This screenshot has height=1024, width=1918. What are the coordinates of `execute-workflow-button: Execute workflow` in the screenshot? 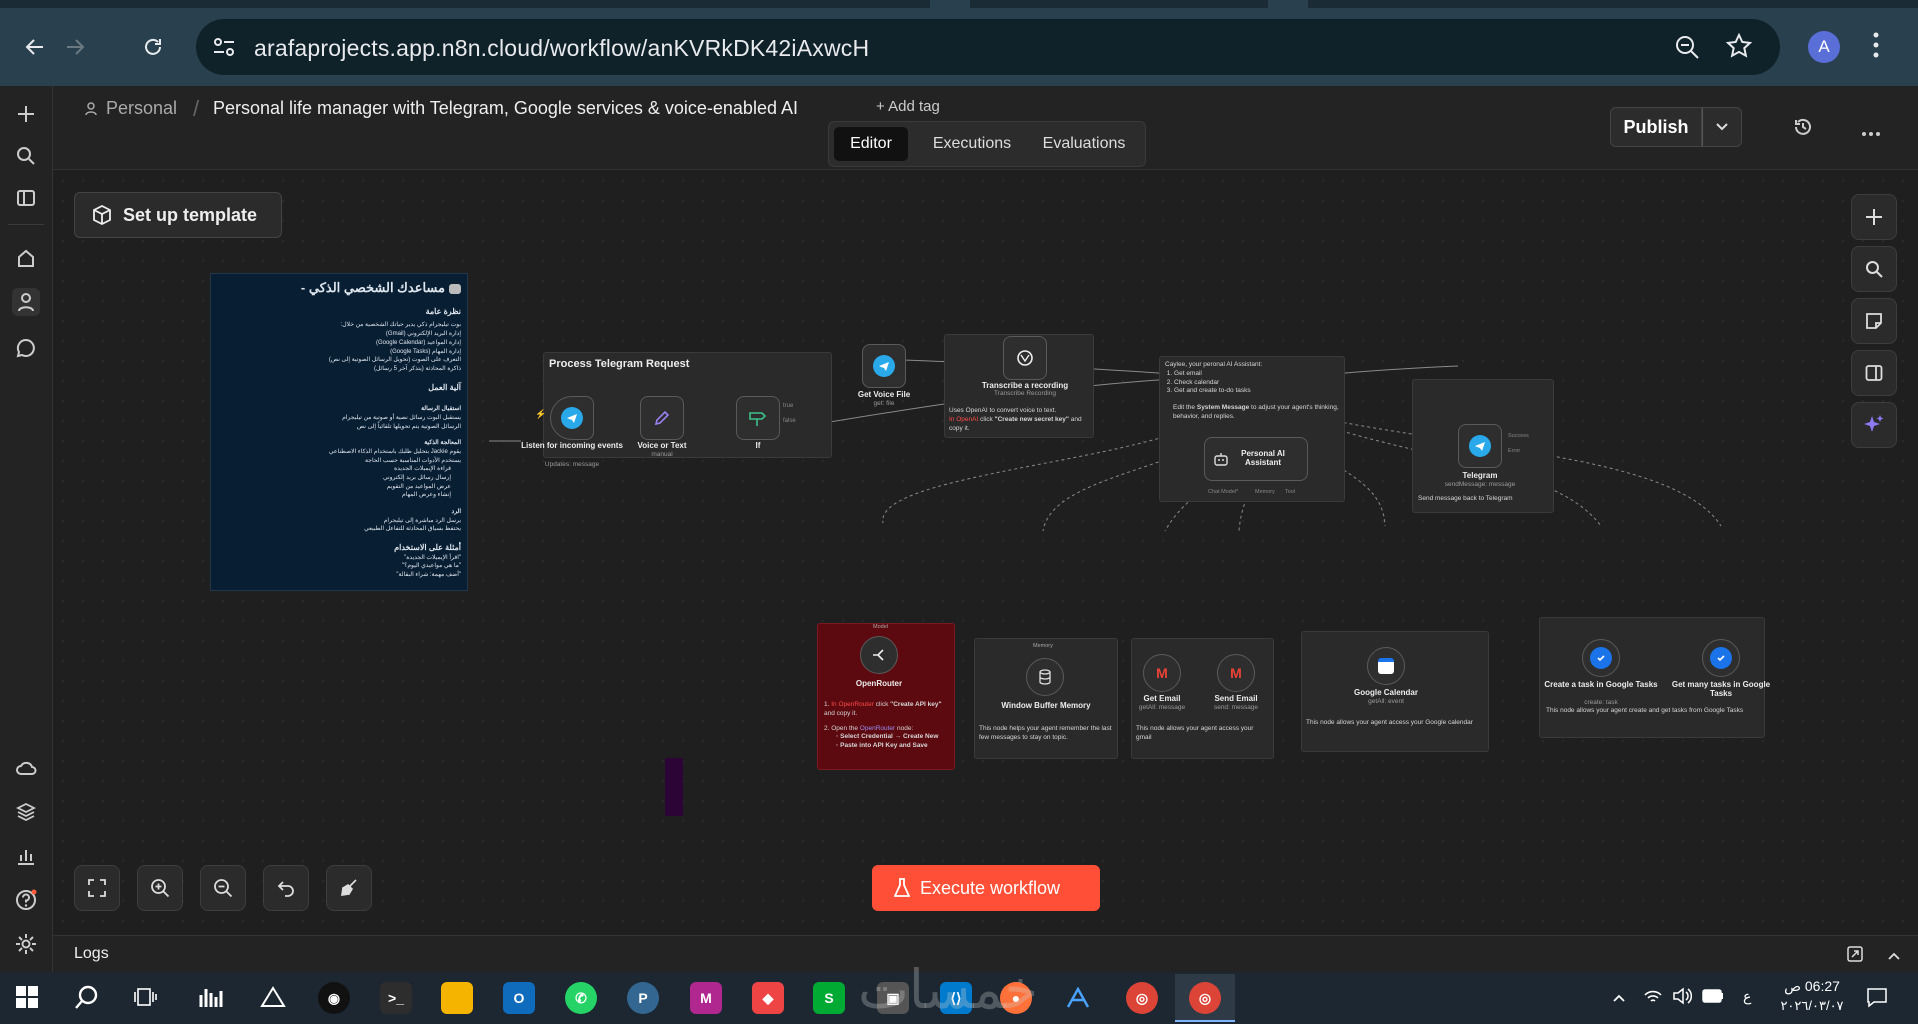 It's located at (986, 888).